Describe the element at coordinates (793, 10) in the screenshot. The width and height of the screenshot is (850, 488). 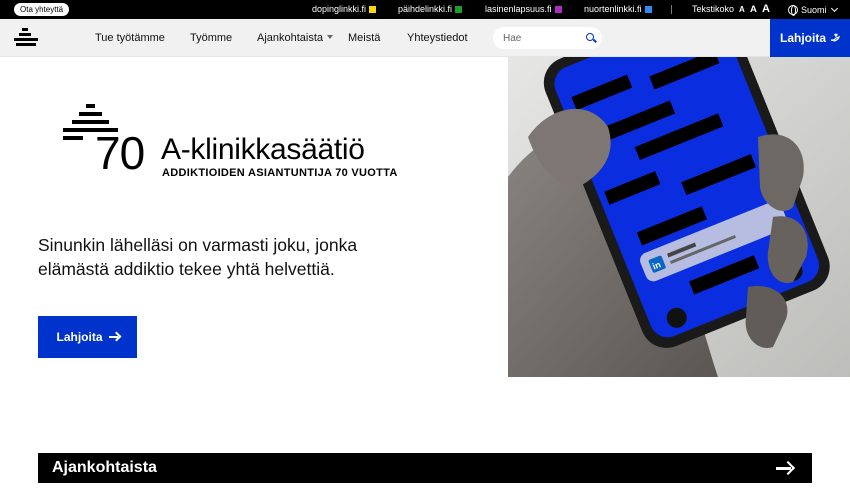
I see `globe-icon` at that location.